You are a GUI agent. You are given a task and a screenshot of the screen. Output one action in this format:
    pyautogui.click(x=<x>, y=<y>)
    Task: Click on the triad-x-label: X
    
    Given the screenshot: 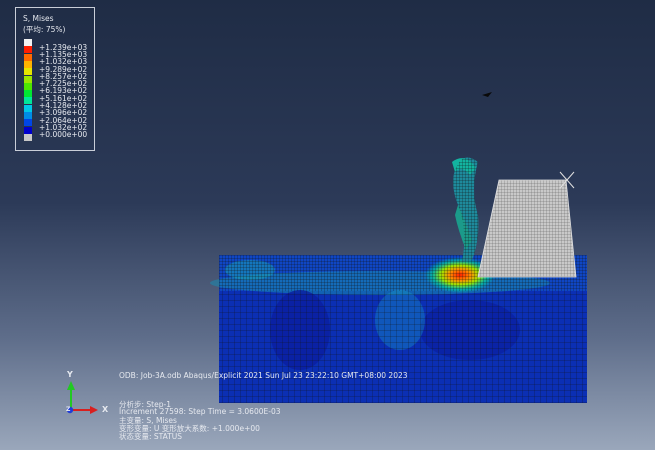 What is the action you would take?
    pyautogui.click(x=105, y=409)
    